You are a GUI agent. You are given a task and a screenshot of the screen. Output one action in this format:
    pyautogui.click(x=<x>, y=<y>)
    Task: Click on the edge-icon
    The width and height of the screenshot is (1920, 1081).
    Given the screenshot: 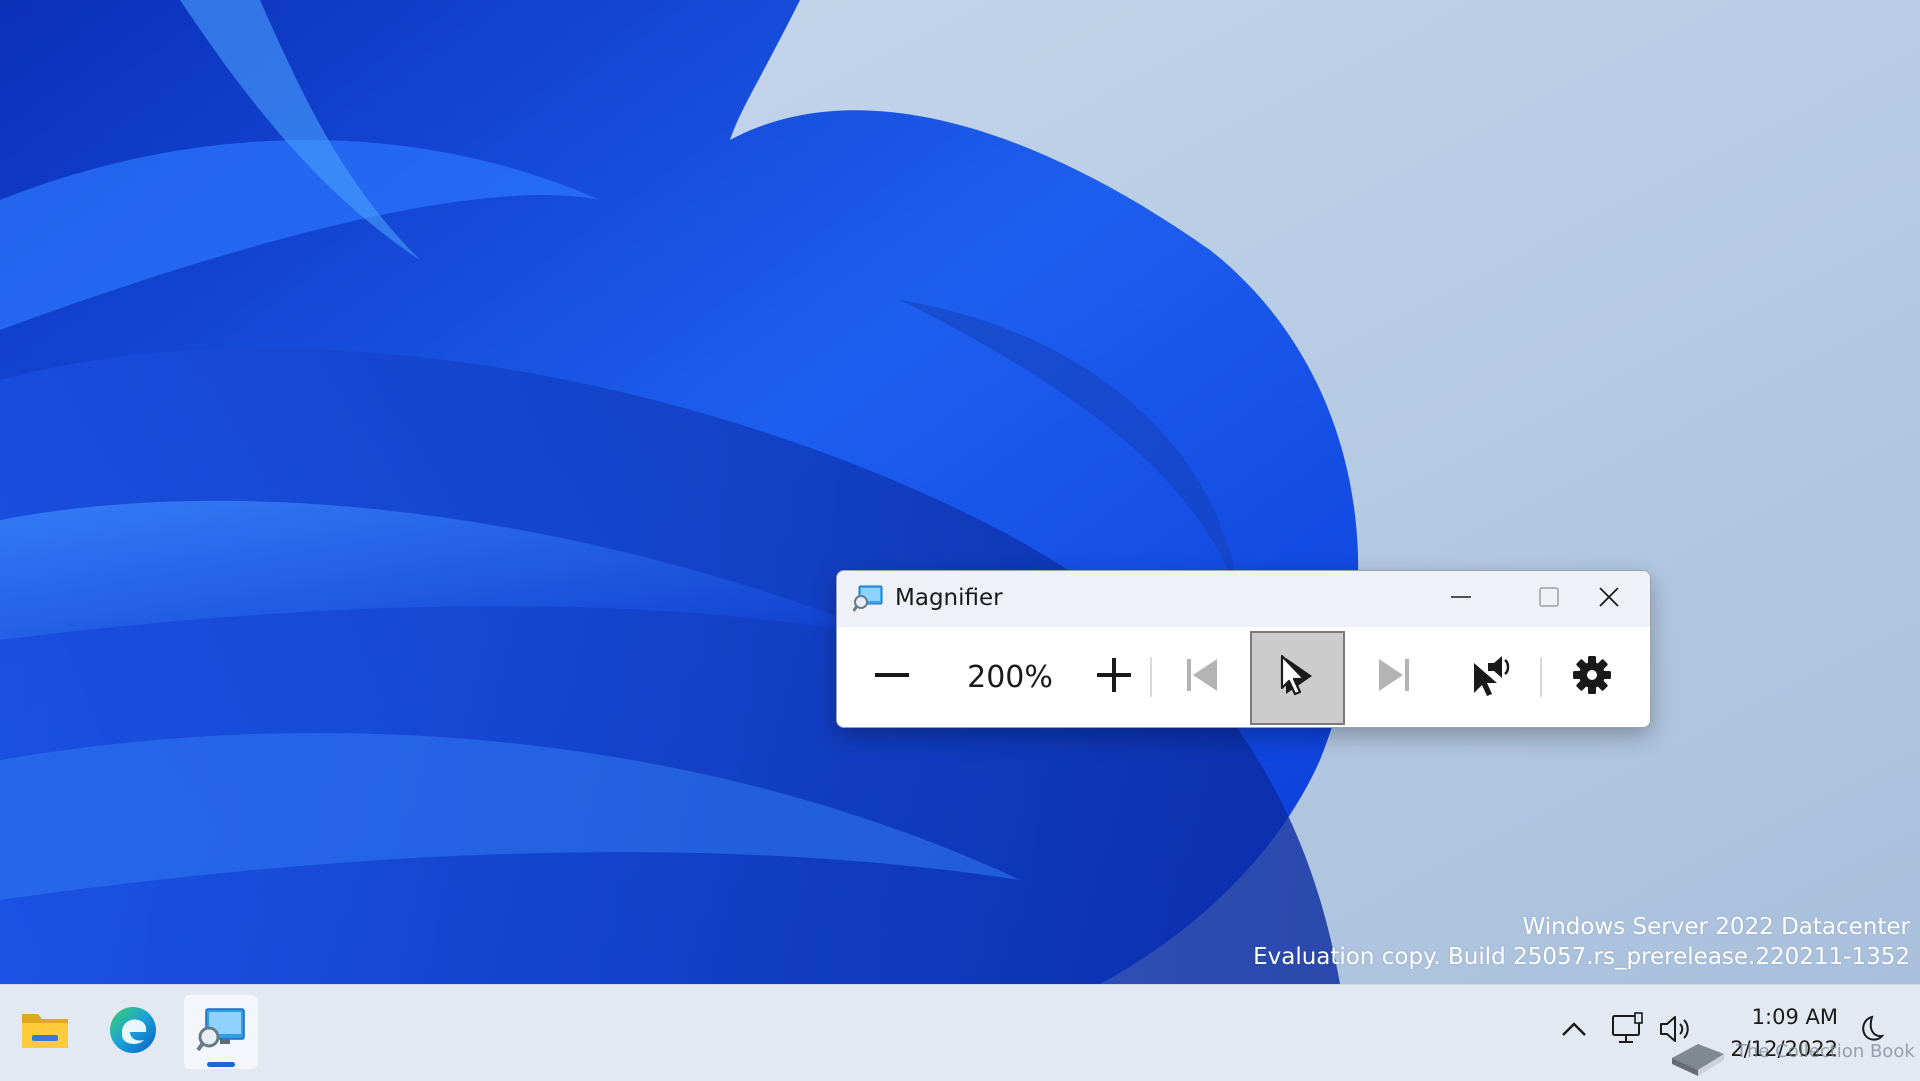 What is the action you would take?
    pyautogui.click(x=133, y=1032)
    